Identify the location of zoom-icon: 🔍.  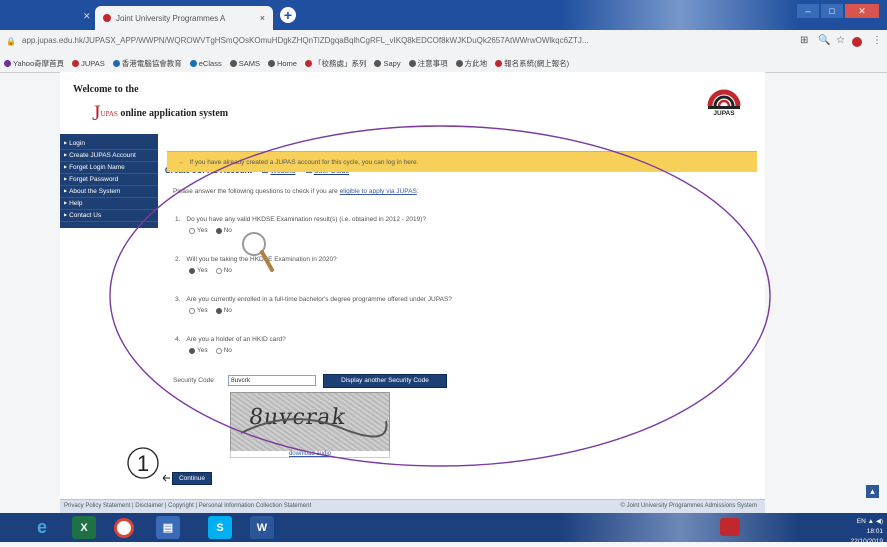
(824, 40).